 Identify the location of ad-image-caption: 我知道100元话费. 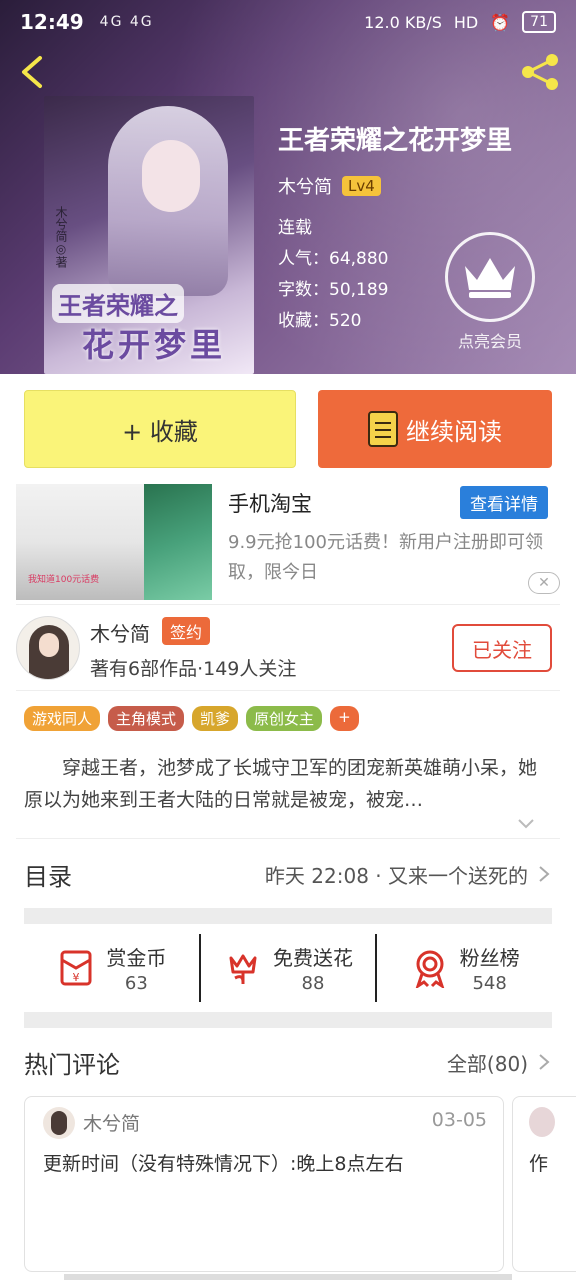
(64, 580).